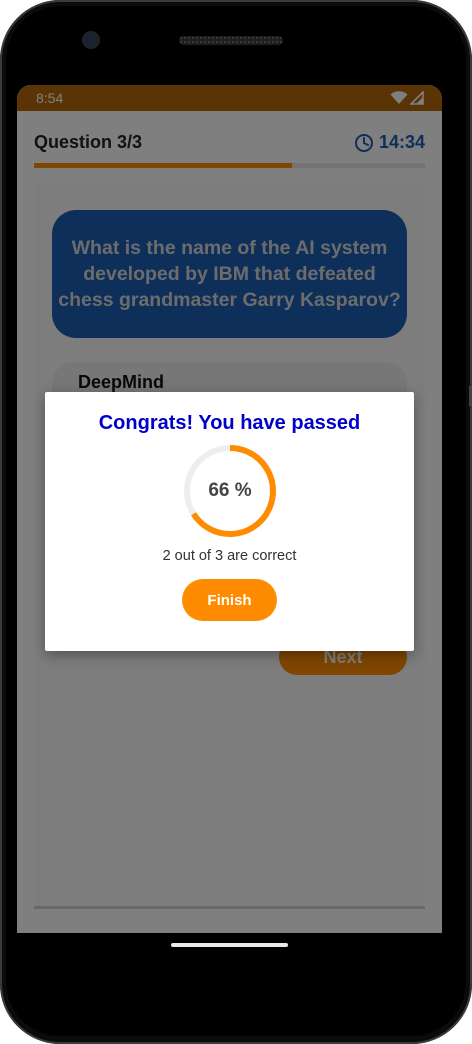  What do you see at coordinates (91, 40) in the screenshot?
I see `front-camera` at bounding box center [91, 40].